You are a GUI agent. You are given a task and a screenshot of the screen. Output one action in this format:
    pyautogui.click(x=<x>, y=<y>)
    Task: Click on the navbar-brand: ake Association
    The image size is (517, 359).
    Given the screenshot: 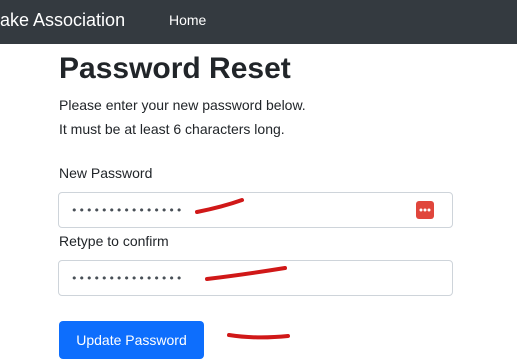 What is the action you would take?
    pyautogui.click(x=62, y=20)
    